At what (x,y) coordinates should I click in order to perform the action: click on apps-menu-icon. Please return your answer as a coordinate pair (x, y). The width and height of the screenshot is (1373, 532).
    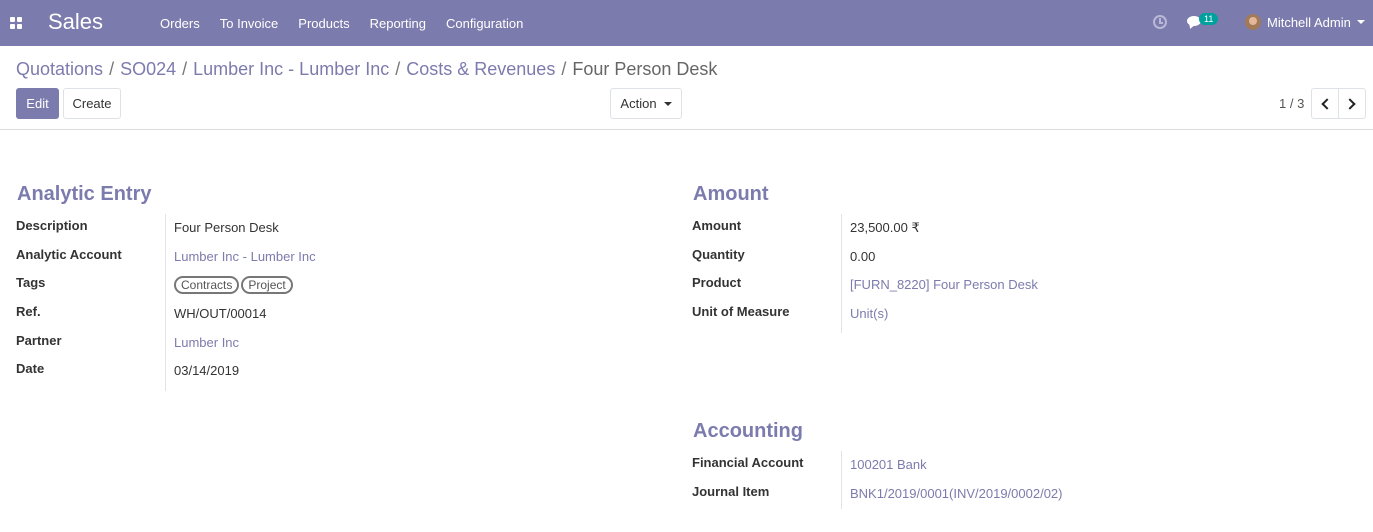
    Looking at the image, I should click on (16, 23).